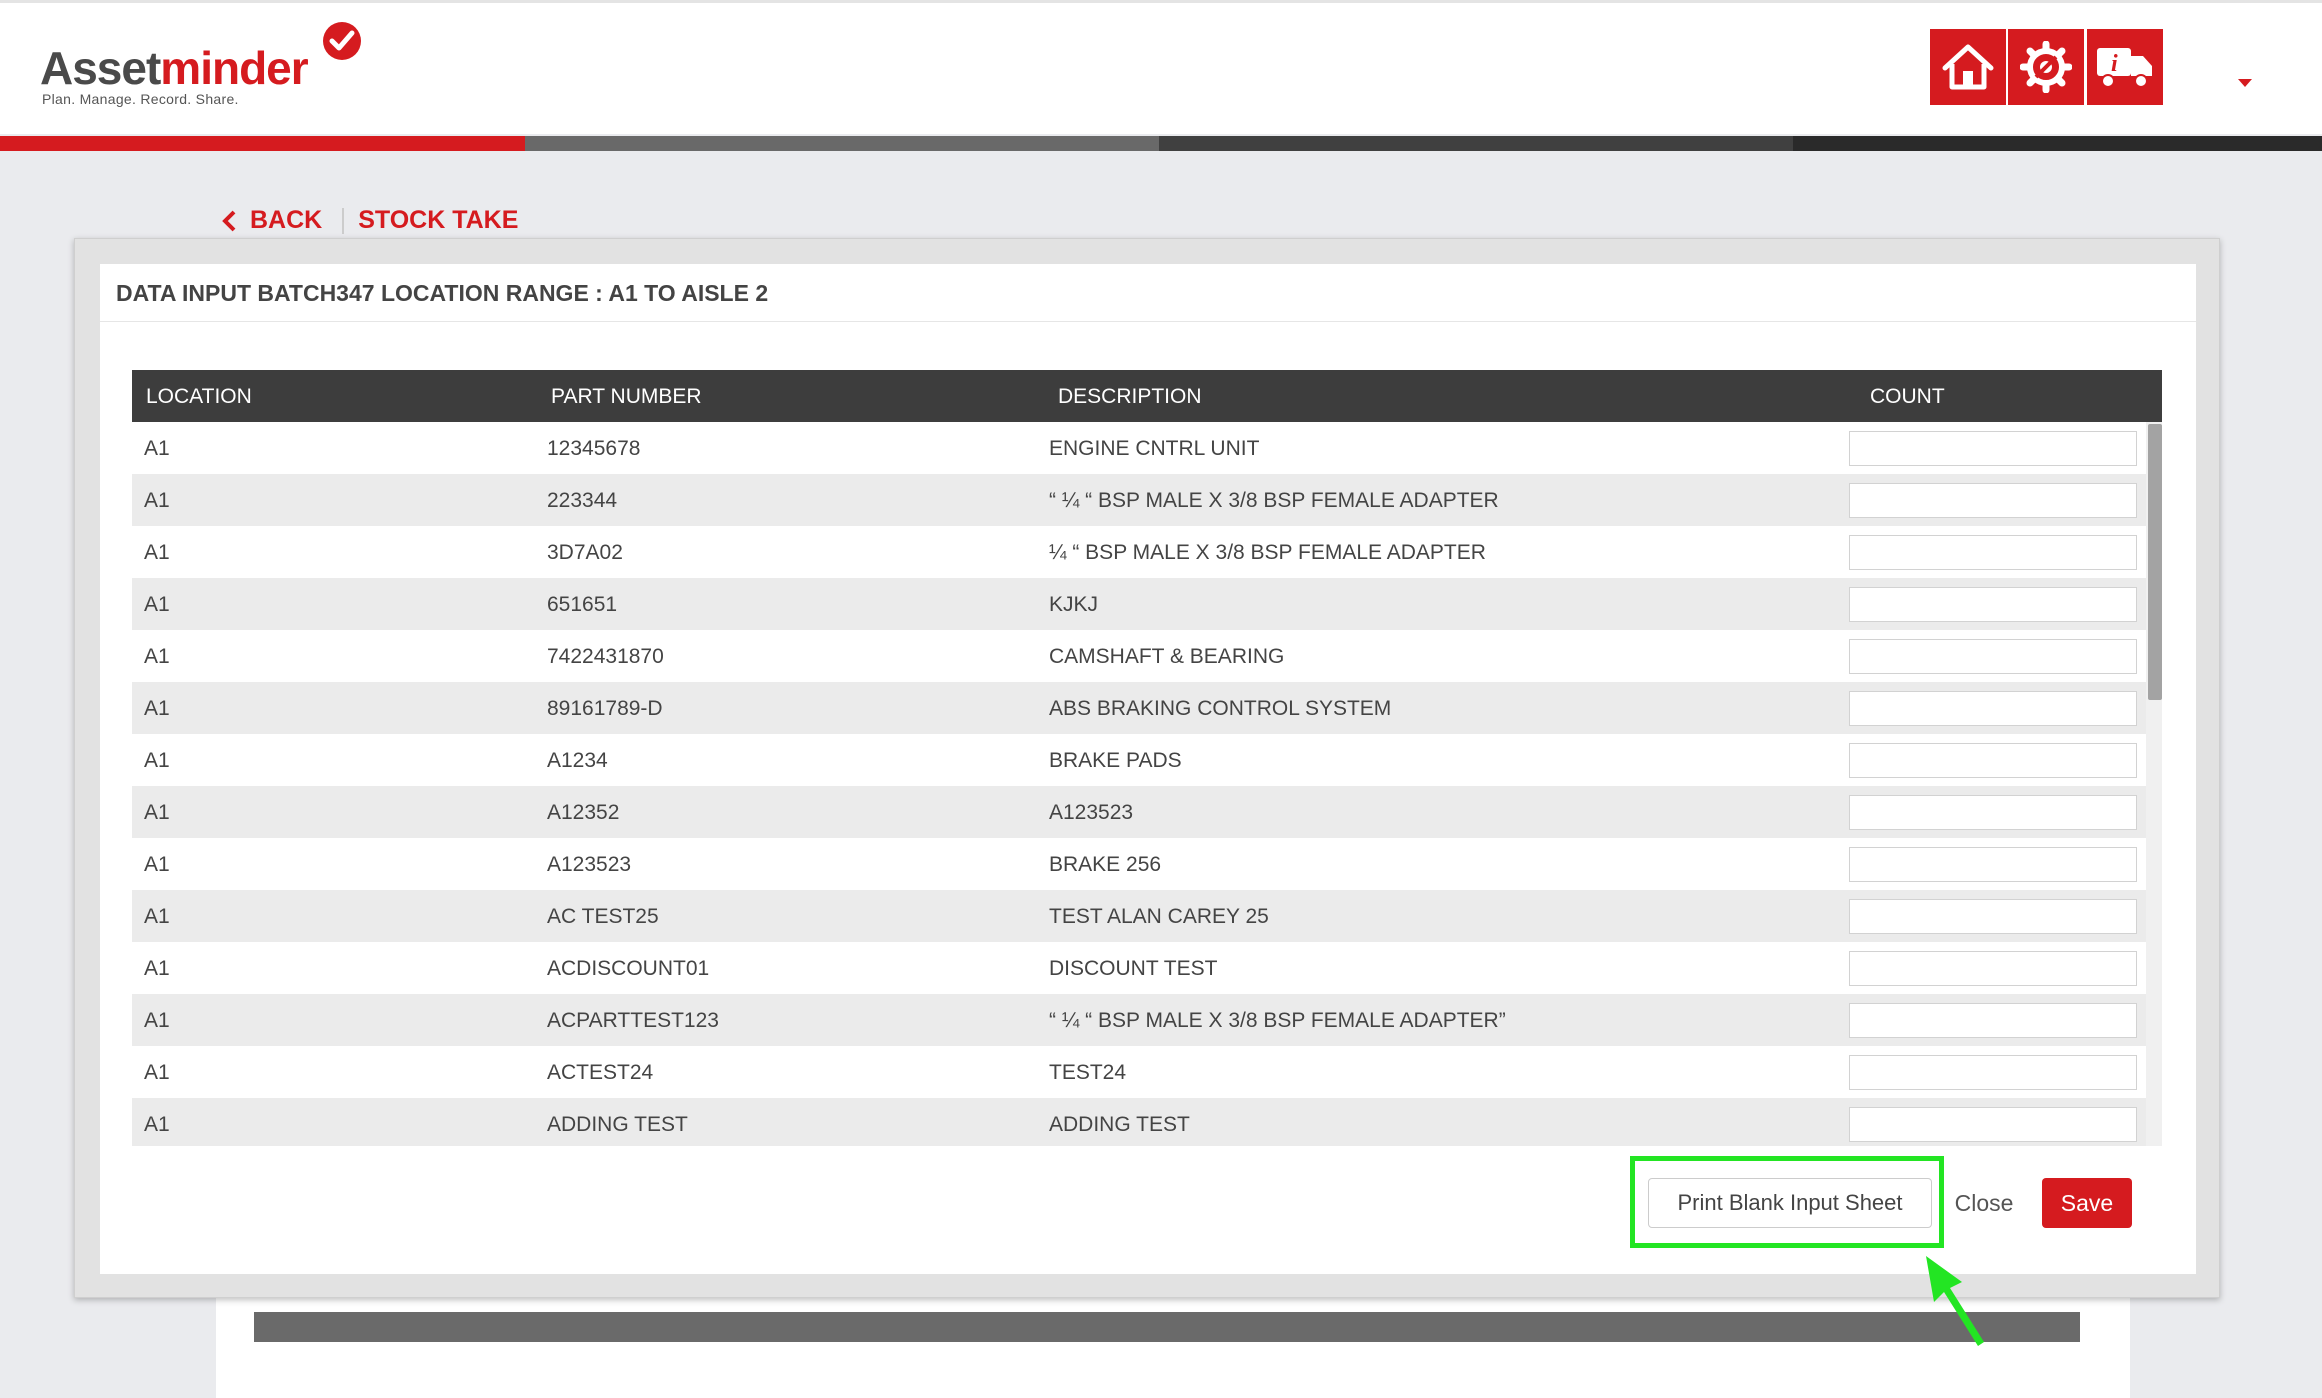 The image size is (2322, 1398). What do you see at coordinates (600, 1072) in the screenshot?
I see `cell-part-number: ACTEST24` at bounding box center [600, 1072].